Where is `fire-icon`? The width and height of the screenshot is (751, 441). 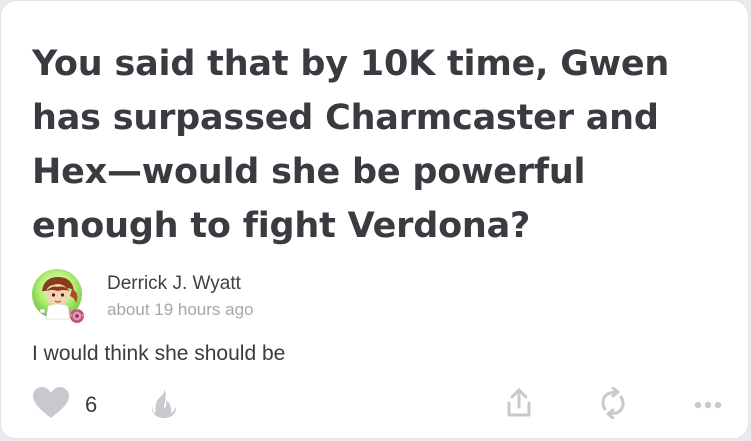
fire-icon is located at coordinates (164, 405).